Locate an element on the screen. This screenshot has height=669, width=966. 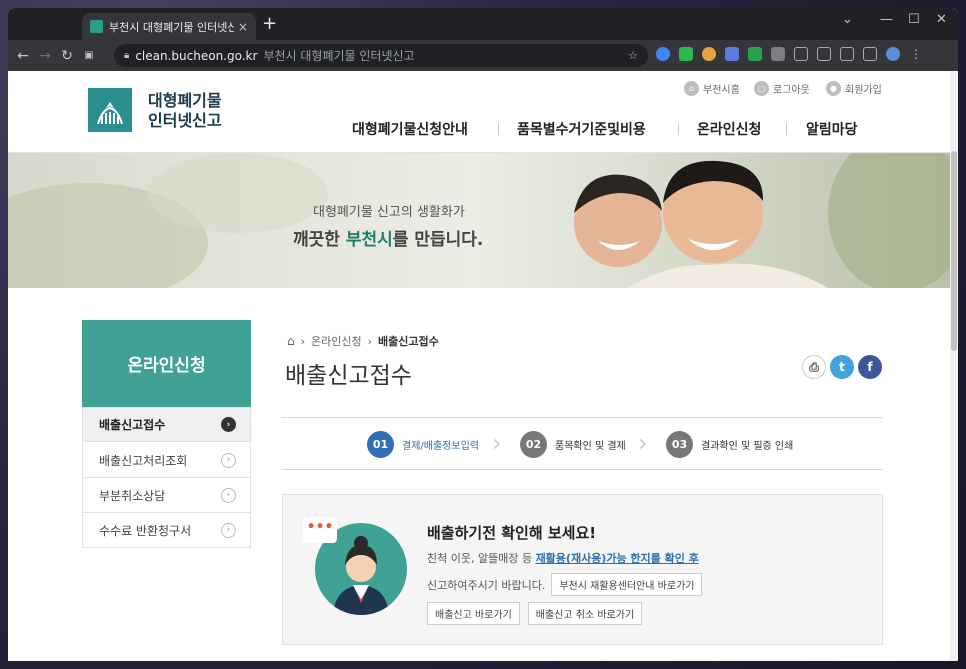
step-number: 02 is located at coordinates (533, 444).